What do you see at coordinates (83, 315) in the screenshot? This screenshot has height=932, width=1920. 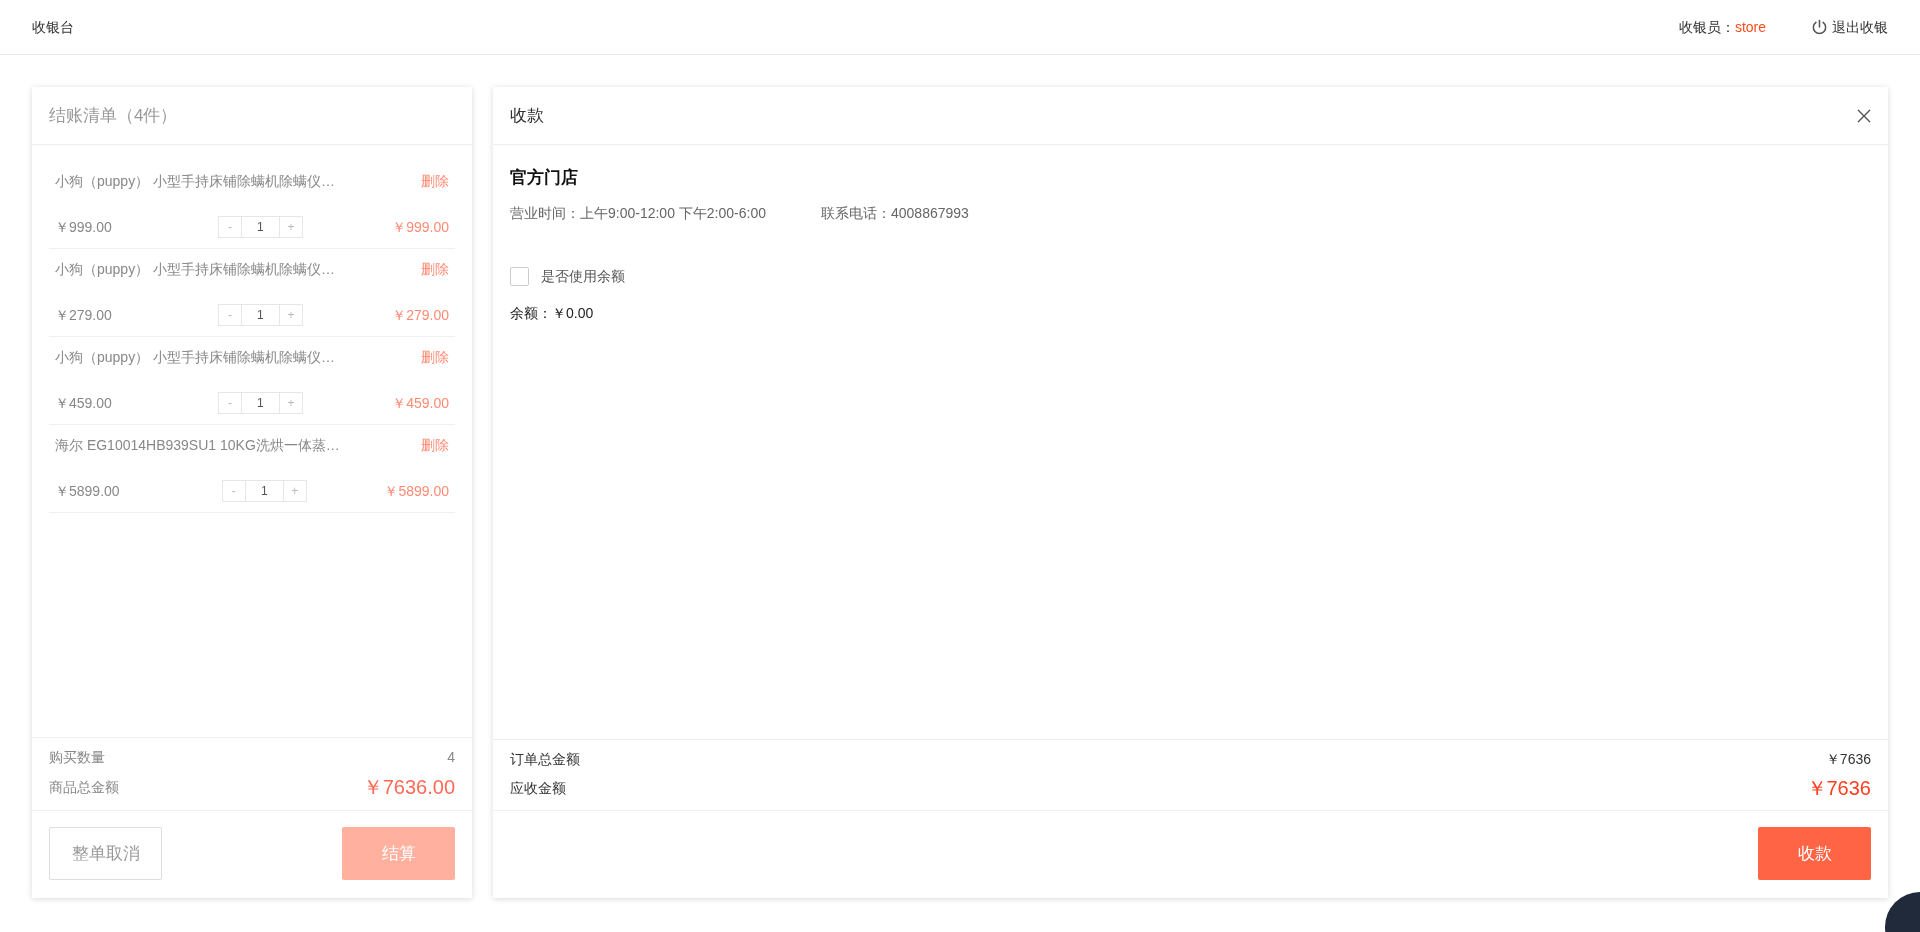 I see `unit-price: ￥279.00` at bounding box center [83, 315].